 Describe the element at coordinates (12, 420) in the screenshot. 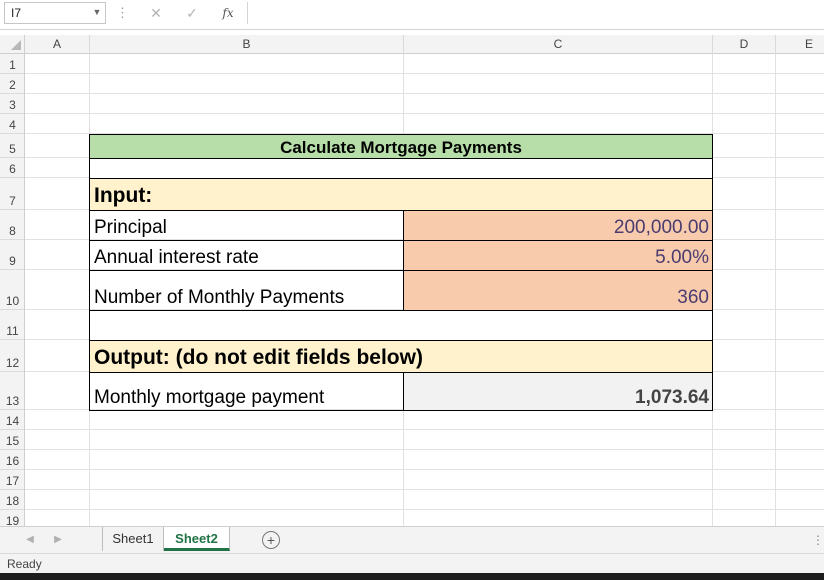

I see `row-header: 14` at that location.